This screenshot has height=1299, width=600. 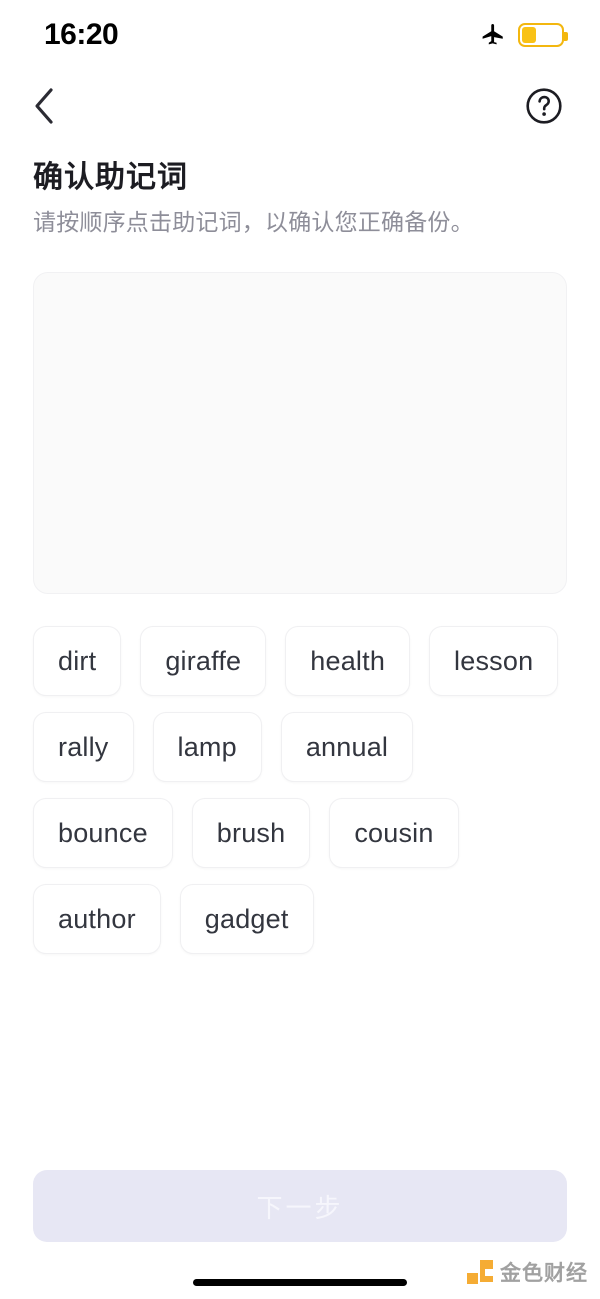 I want to click on page-subtitle: 请按顺序点击助记词，以确认您正确备份。, so click(x=253, y=222).